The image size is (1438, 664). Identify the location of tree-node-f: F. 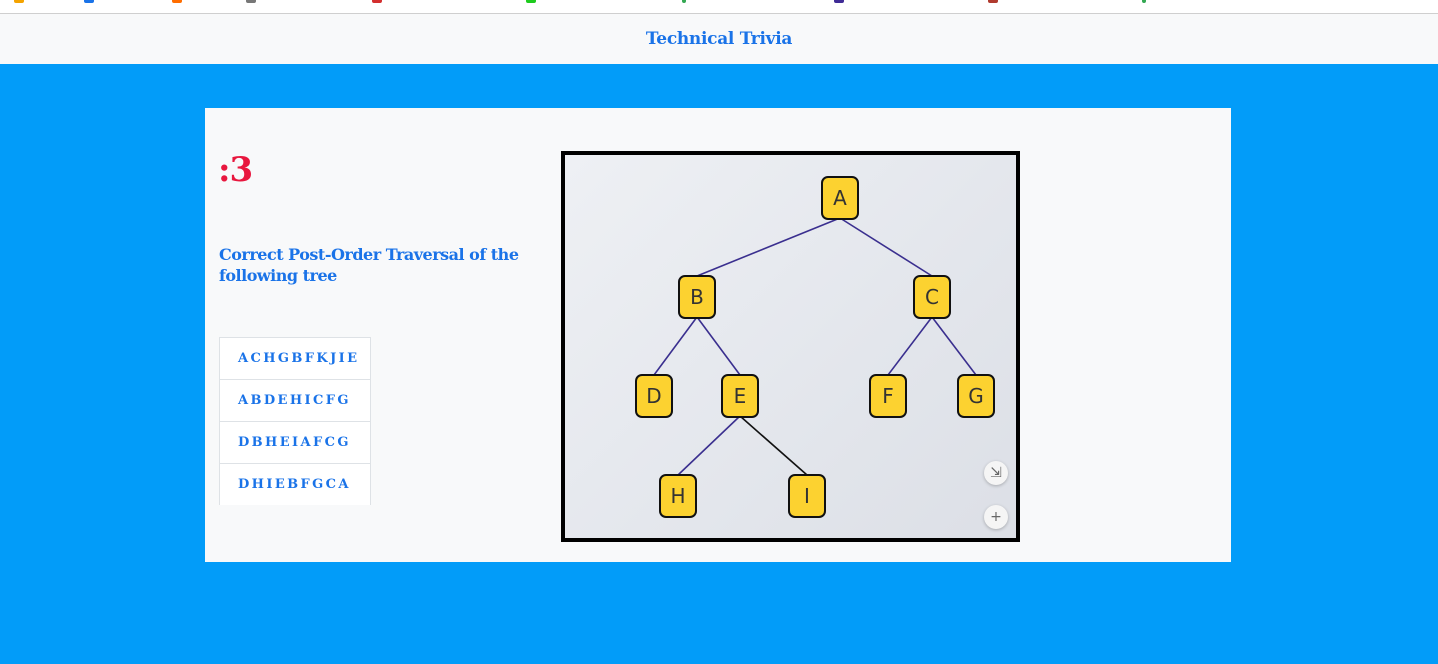
(888, 396).